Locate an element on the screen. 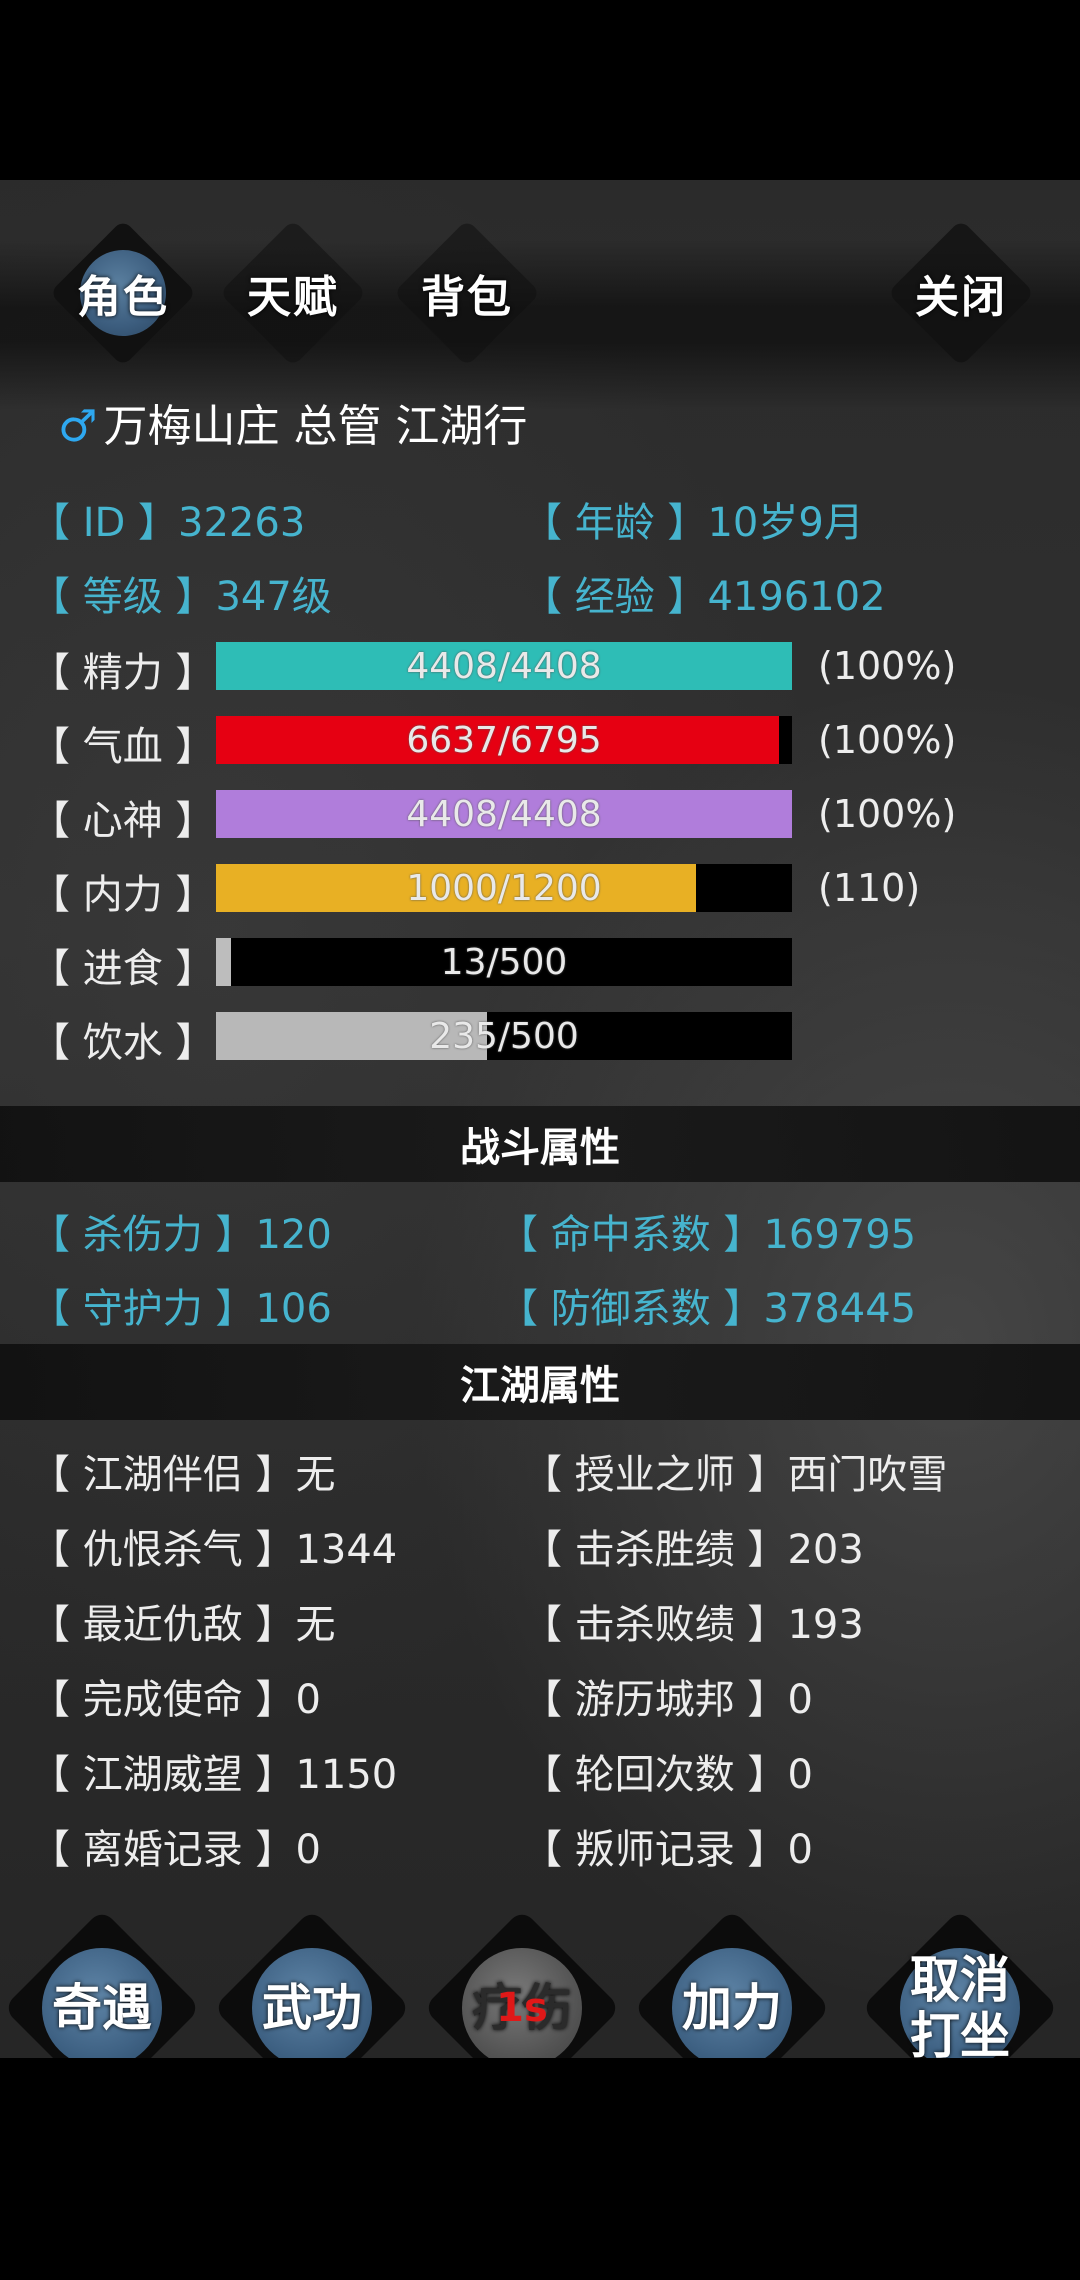 This screenshot has width=1080, height=2280. martial-arts-label: 武功 is located at coordinates (312, 2008).